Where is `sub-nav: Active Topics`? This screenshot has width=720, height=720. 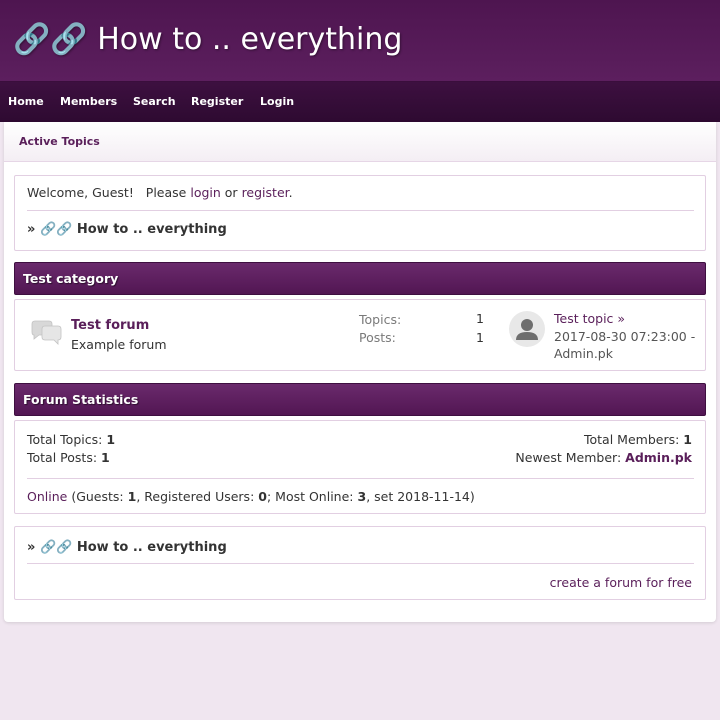
sub-nav: Active Topics is located at coordinates (360, 142).